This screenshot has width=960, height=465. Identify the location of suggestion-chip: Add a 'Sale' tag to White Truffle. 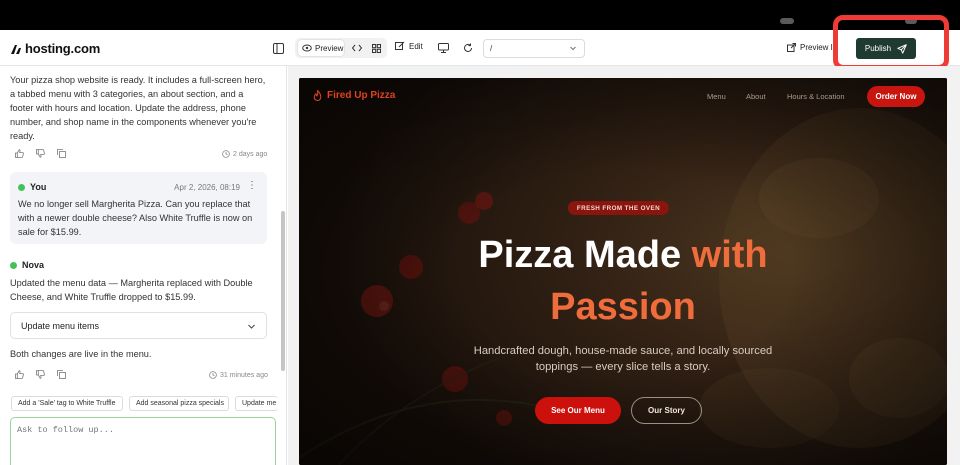
(67, 403).